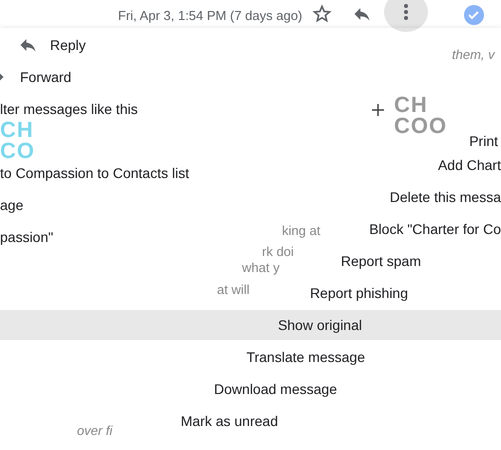 Image resolution: width=501 pixels, height=450 pixels. Describe the element at coordinates (278, 252) in the screenshot. I see `email-text: rk doi` at that location.